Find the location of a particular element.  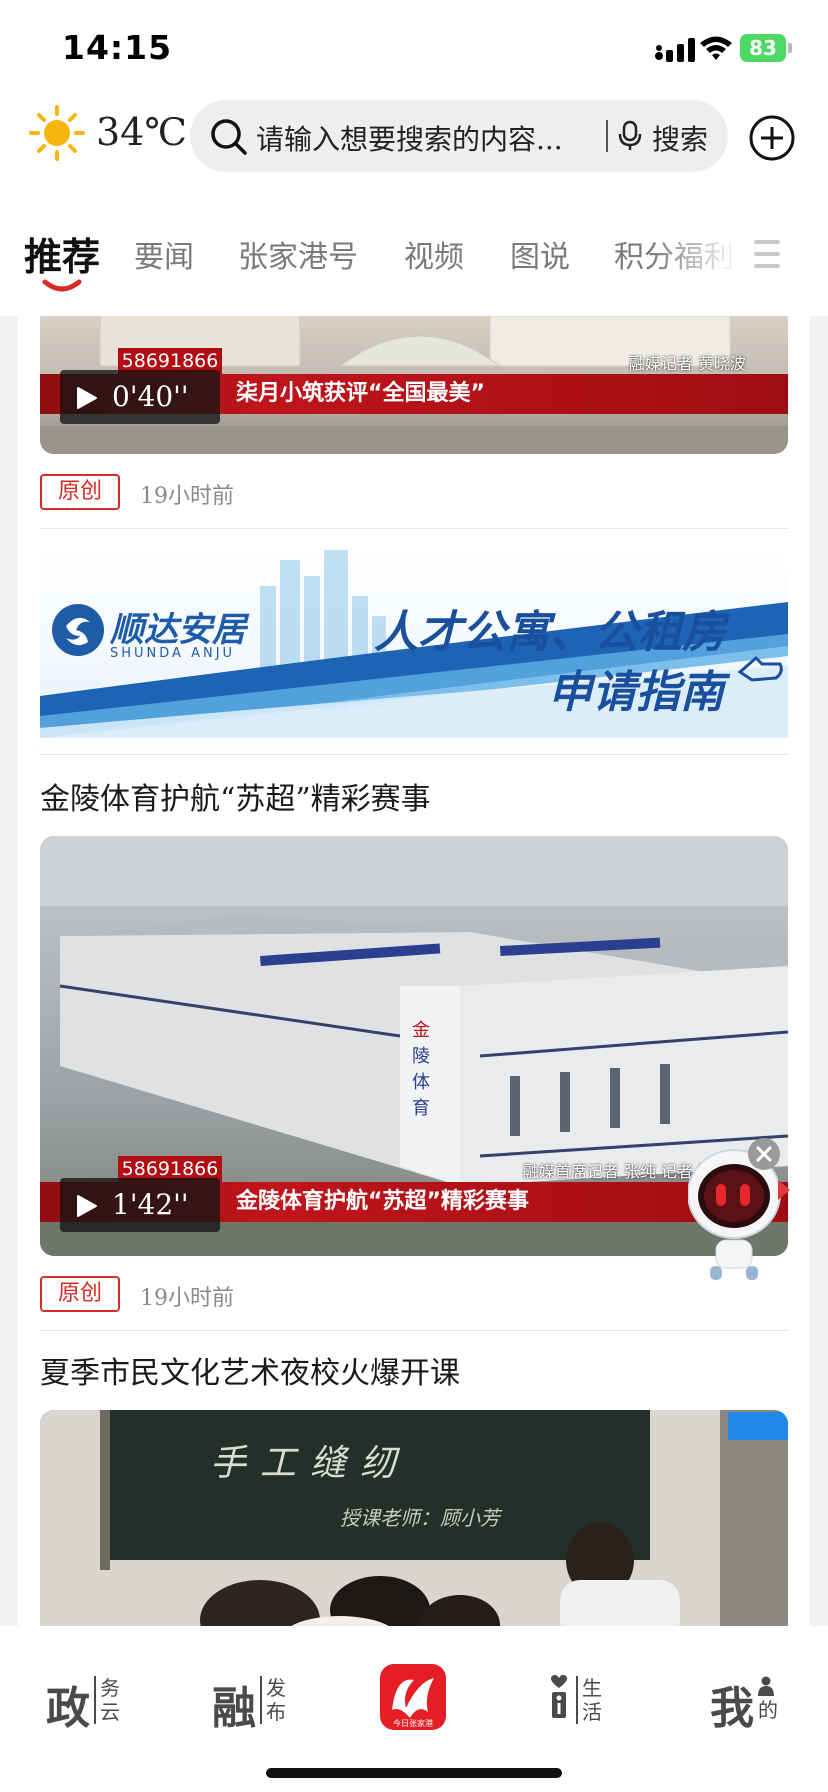

search-bar: 请输入想要搜索的内容... 搜索 is located at coordinates (459, 136).